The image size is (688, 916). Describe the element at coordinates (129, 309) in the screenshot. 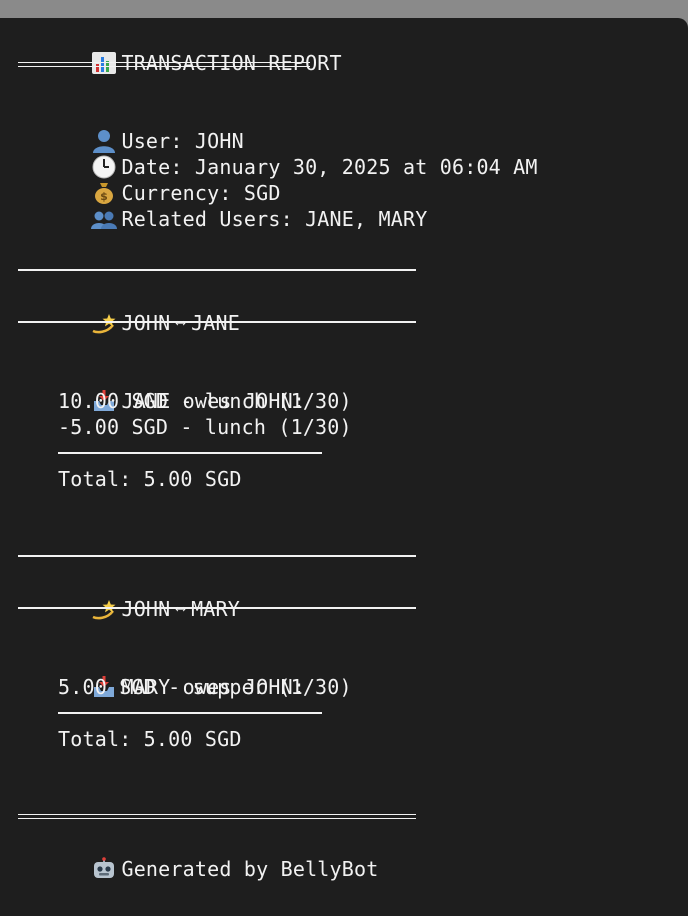

I see `section-1-header: JOHN ⟷ JANE` at that location.